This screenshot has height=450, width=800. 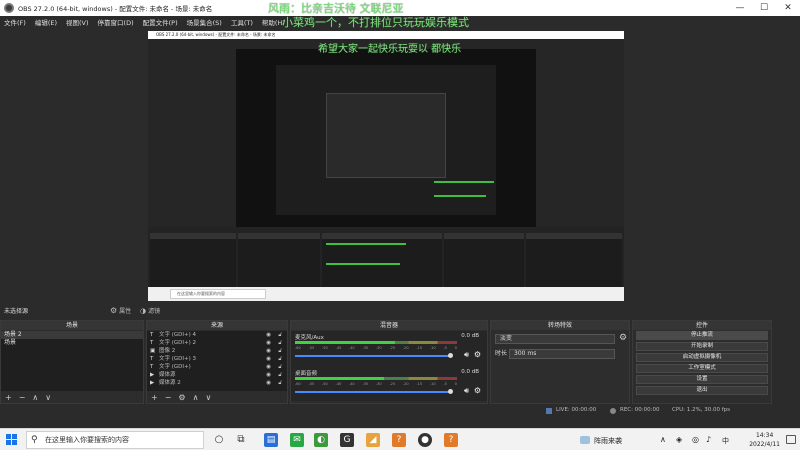 I want to click on ime-indicator: 中, so click(x=725, y=441).